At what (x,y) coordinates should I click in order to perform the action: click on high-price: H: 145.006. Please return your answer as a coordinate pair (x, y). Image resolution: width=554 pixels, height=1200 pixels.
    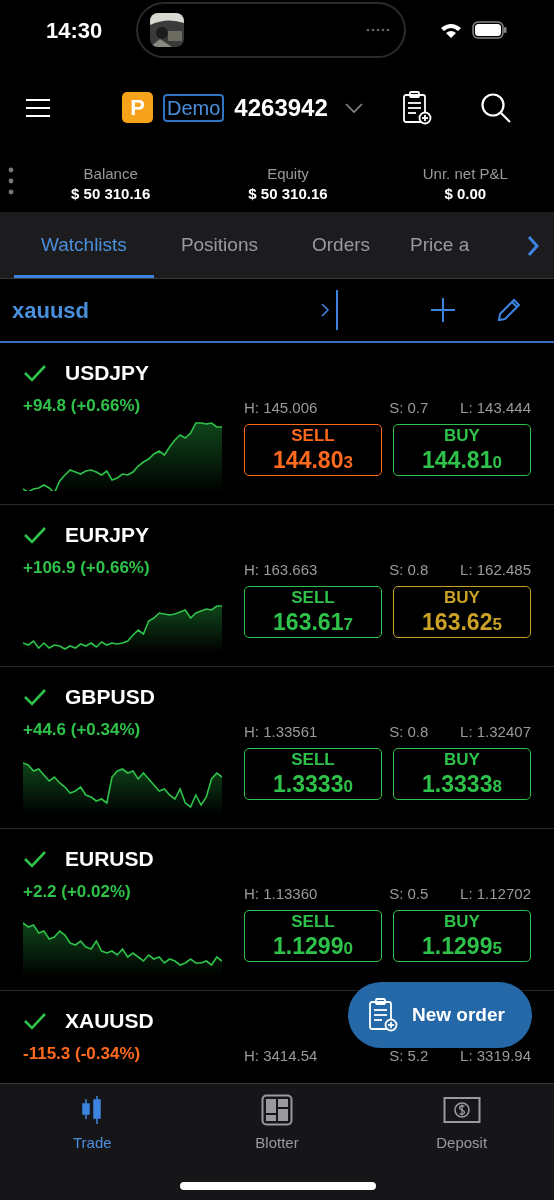
    Looking at the image, I should click on (281, 408).